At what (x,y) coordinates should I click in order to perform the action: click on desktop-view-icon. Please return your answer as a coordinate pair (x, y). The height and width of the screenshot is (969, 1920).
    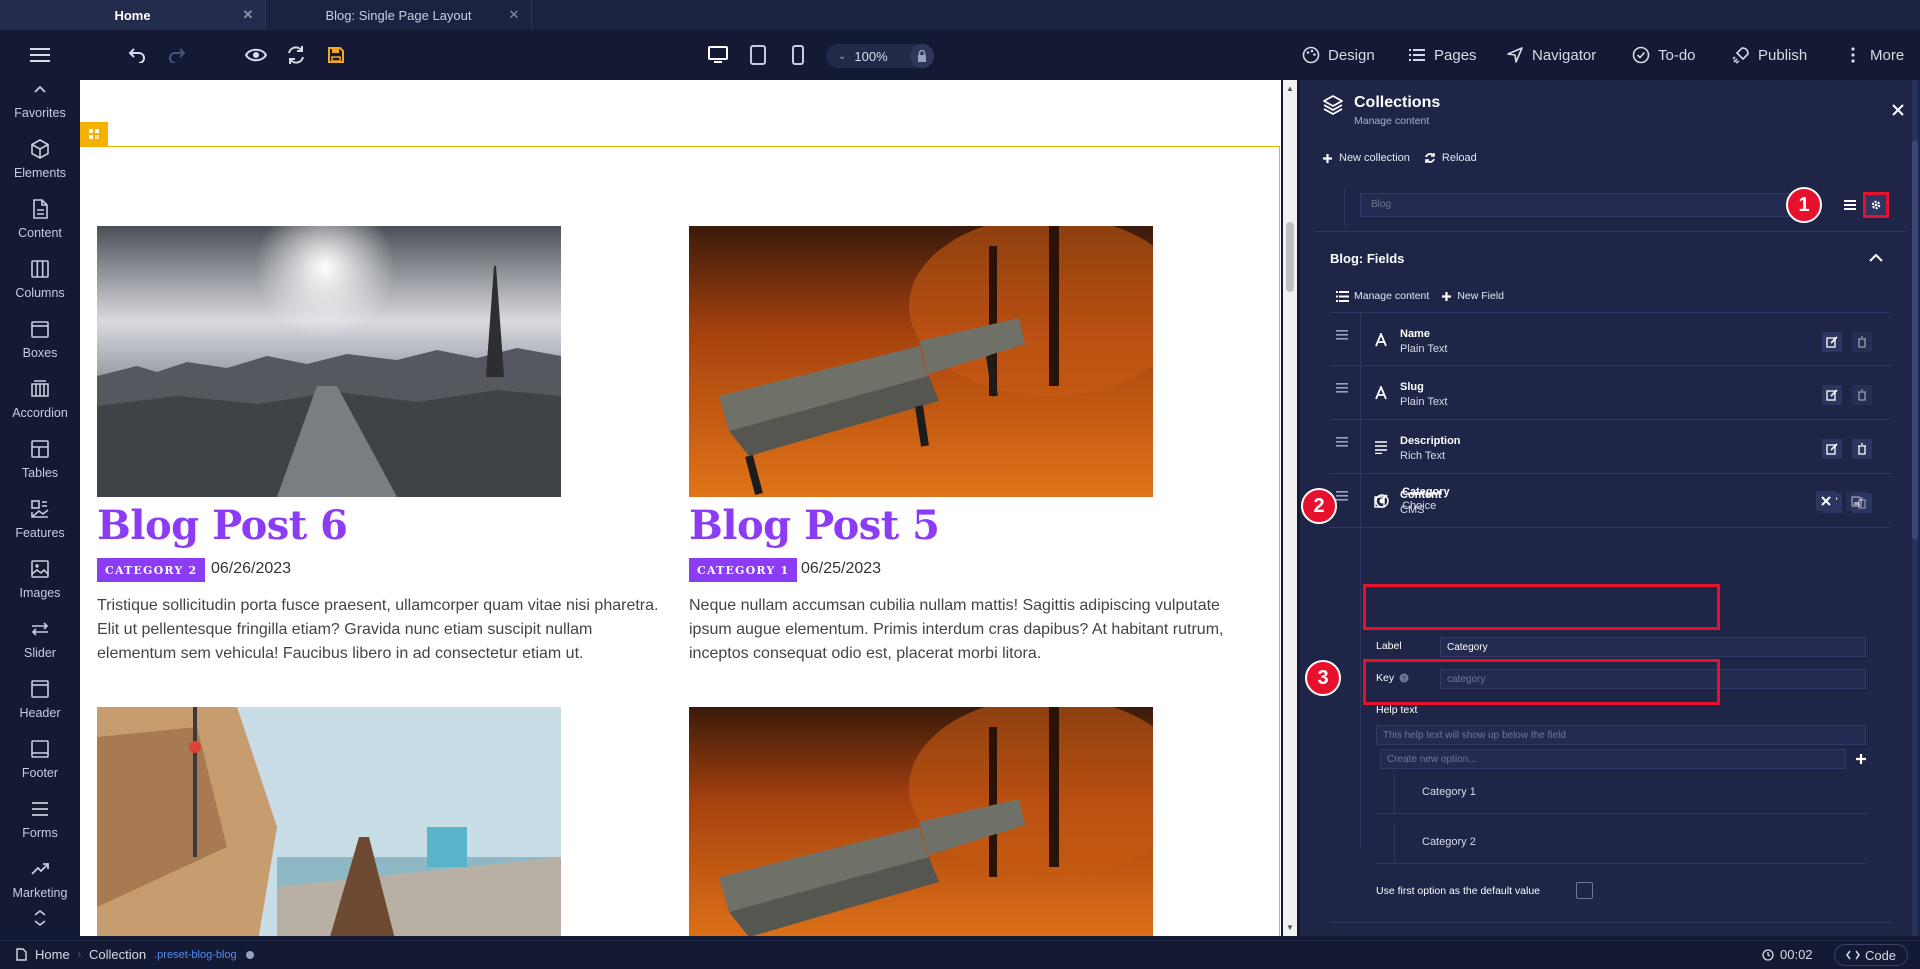
    Looking at the image, I should click on (718, 55).